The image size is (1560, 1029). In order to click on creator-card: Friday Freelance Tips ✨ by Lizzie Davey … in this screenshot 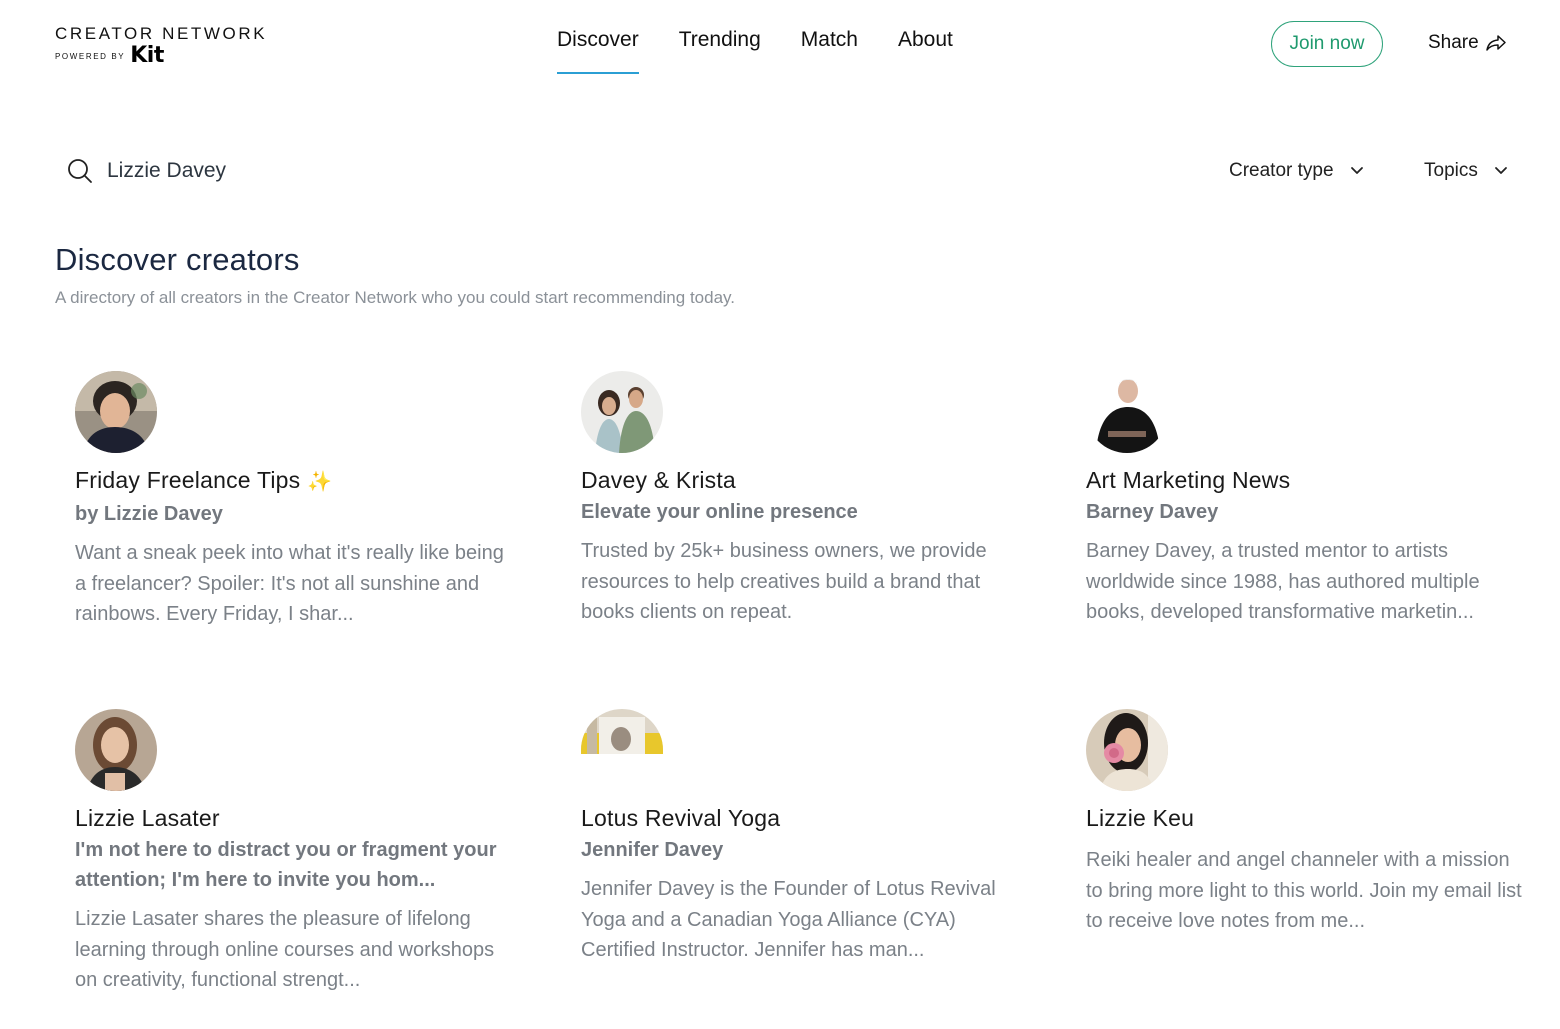, I will do `click(295, 500)`.